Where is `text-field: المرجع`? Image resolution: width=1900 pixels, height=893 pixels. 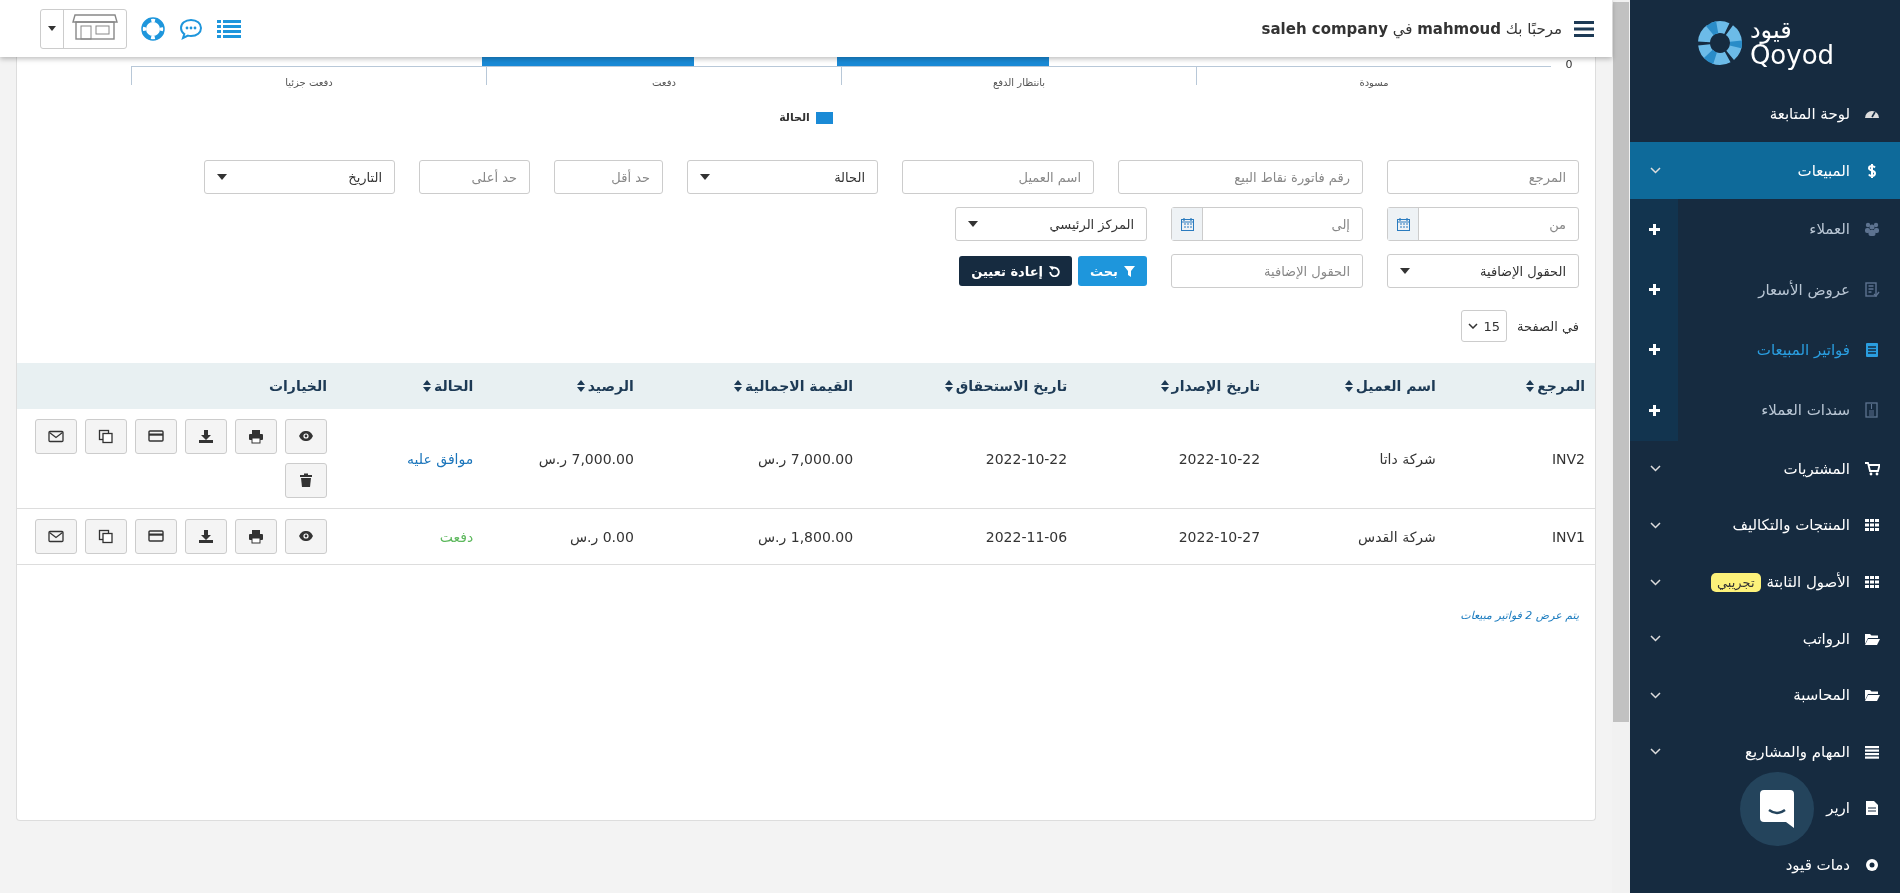
text-field: المرجع is located at coordinates (1483, 177).